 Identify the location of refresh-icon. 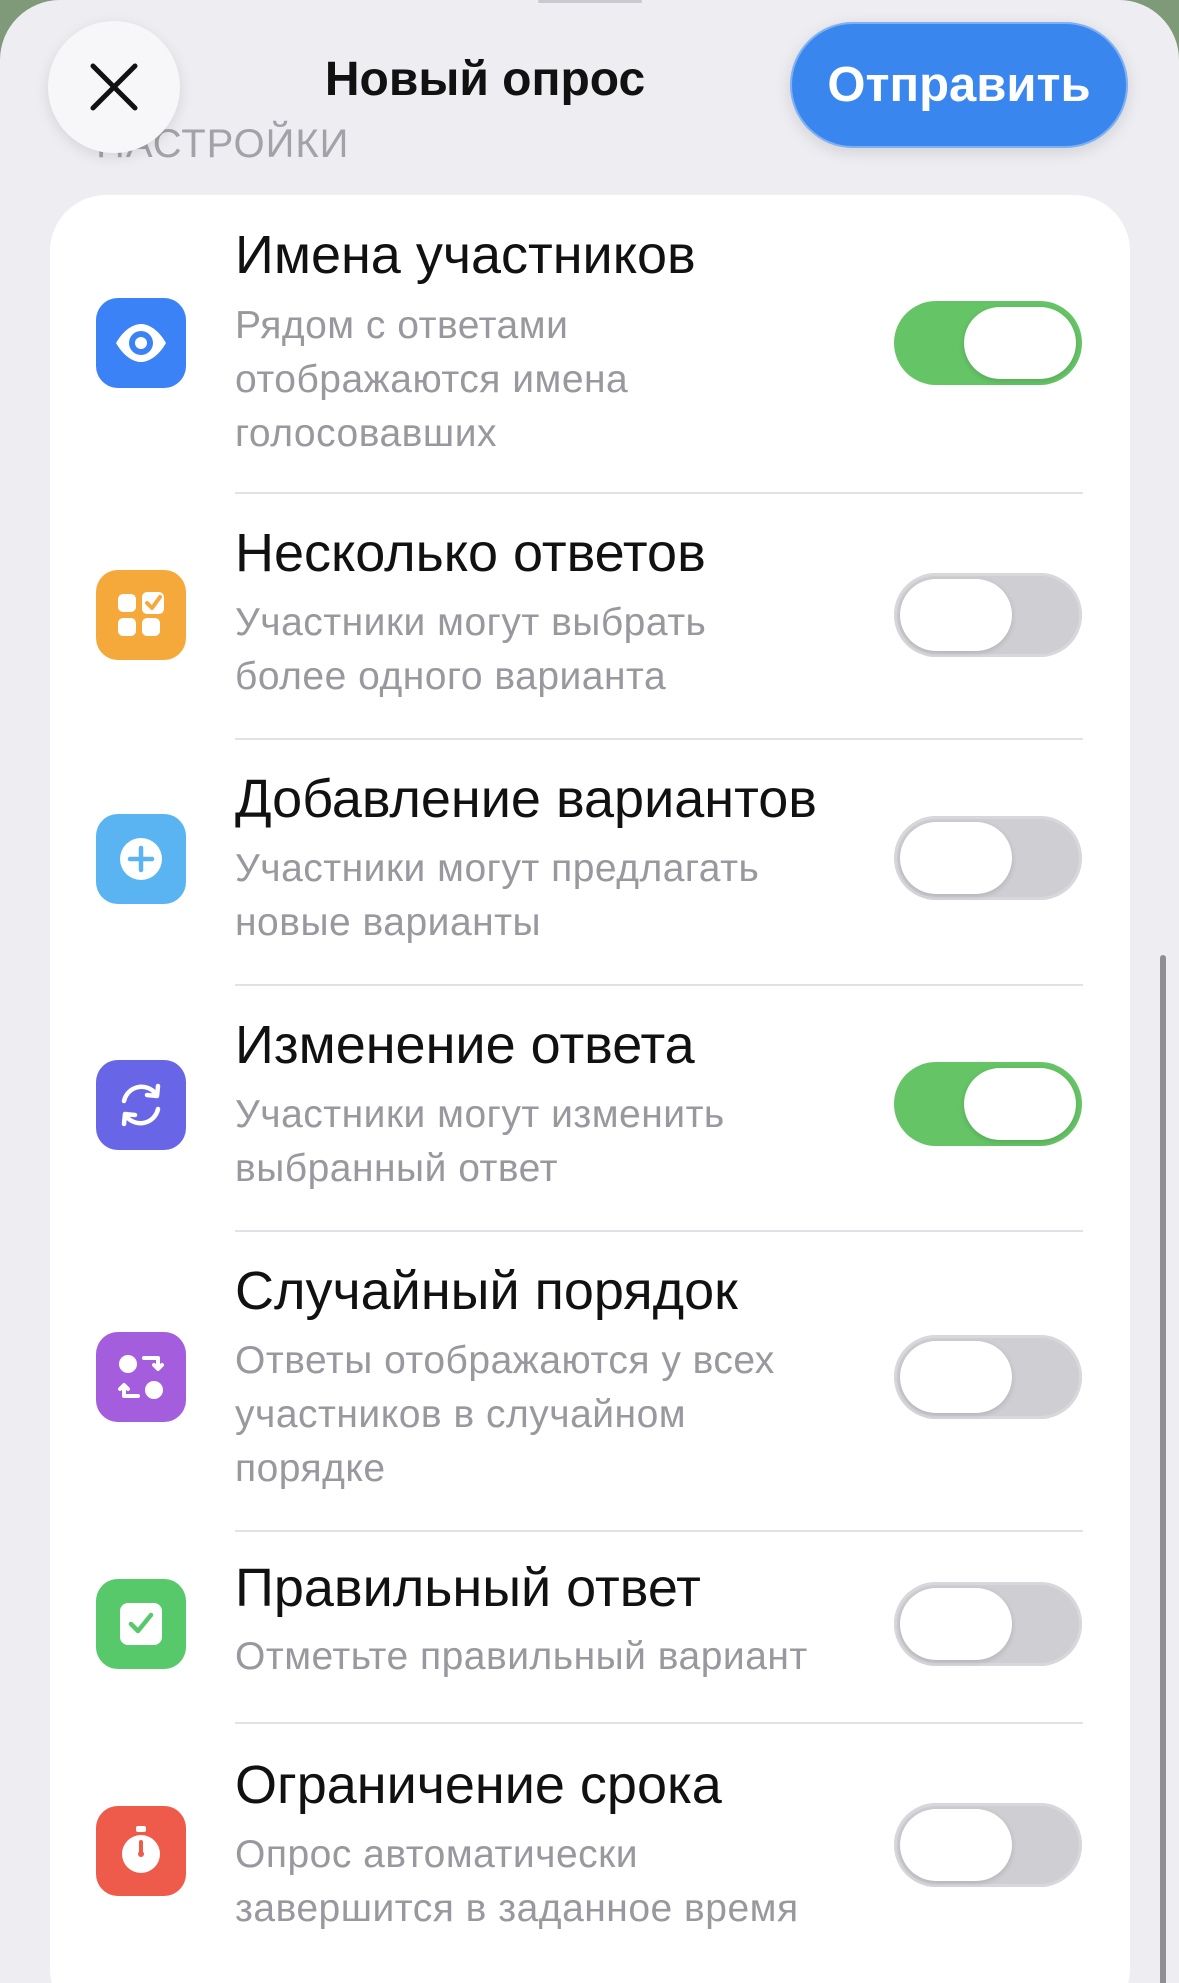
(141, 1105).